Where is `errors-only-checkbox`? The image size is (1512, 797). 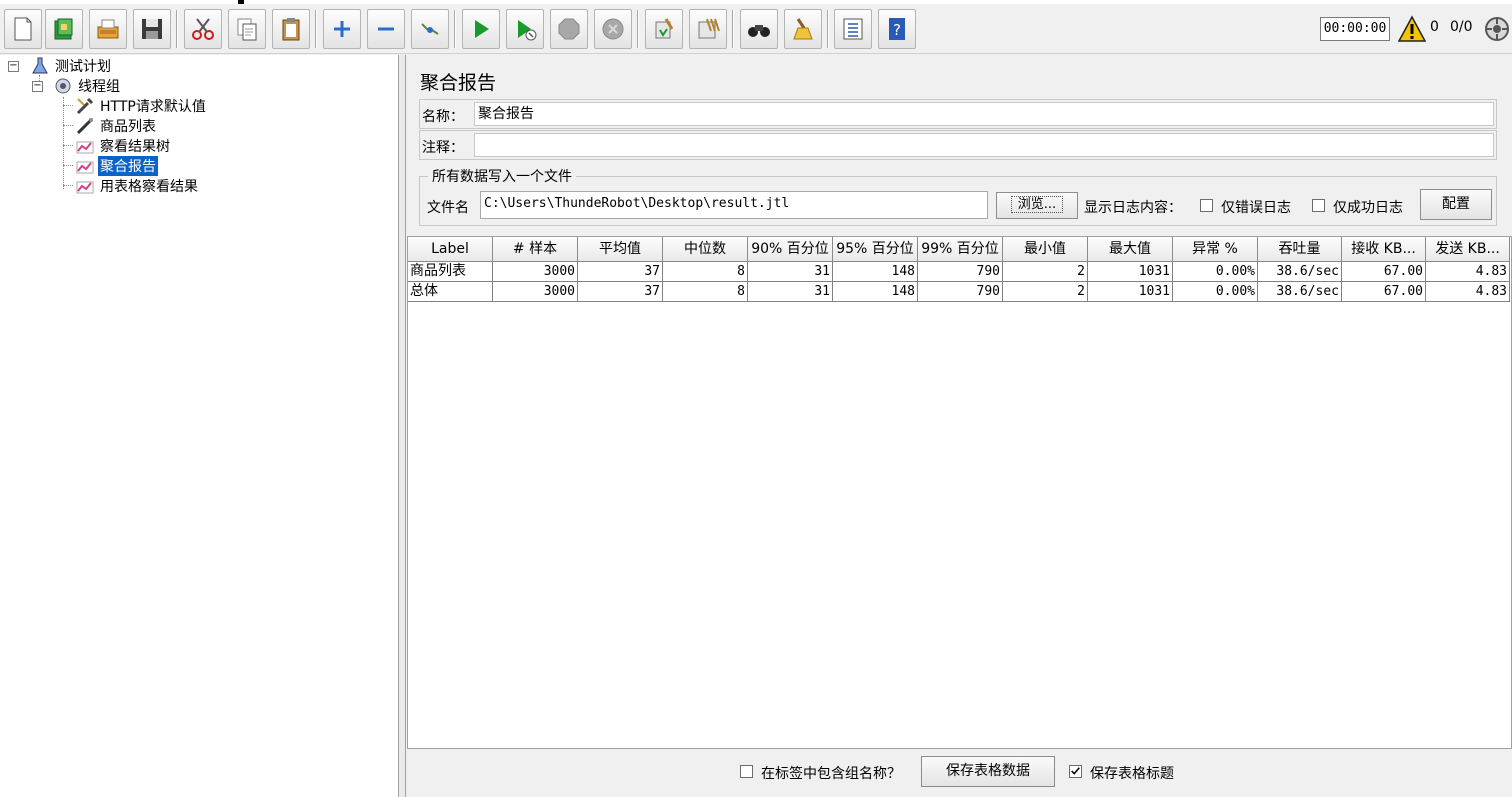
errors-only-checkbox is located at coordinates (1206, 205).